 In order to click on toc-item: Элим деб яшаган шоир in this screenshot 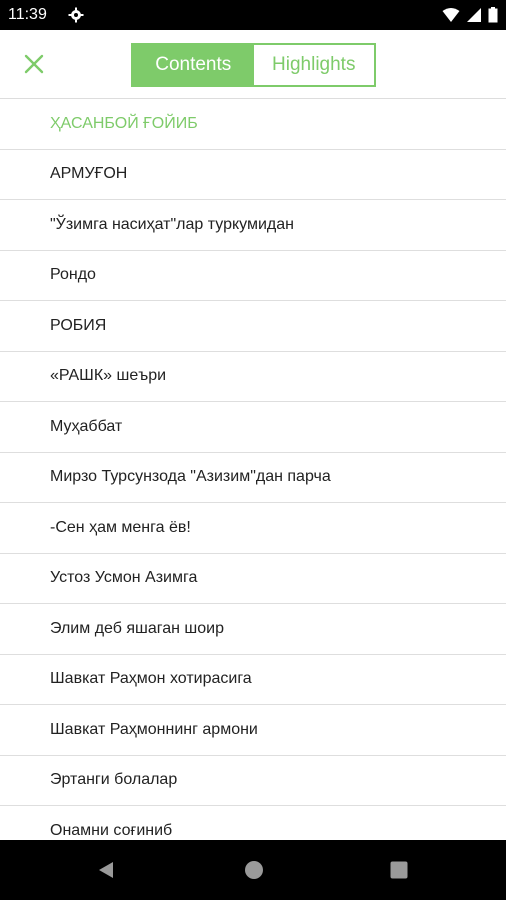, I will do `click(253, 629)`.